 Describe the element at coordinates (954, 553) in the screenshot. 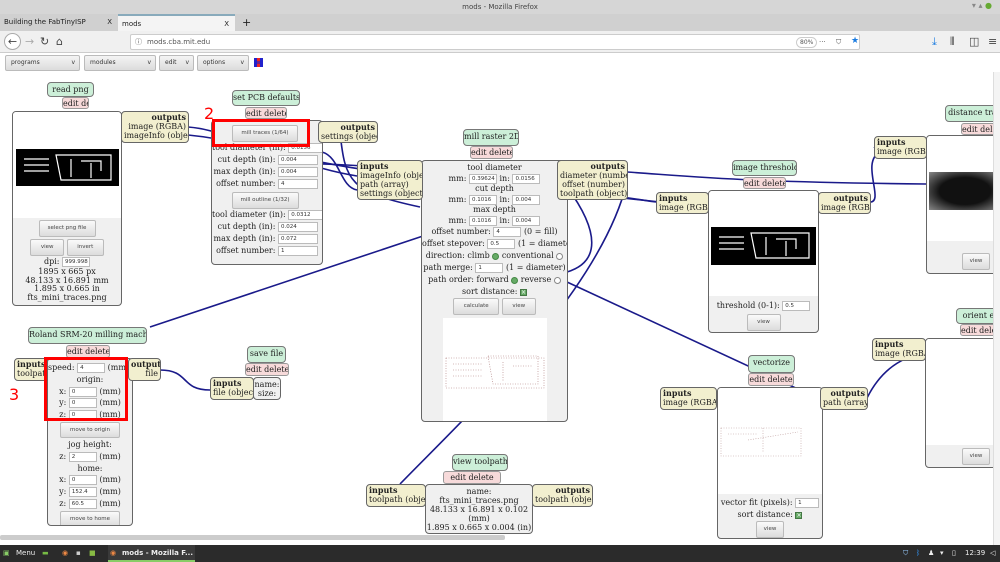

I see `battery-icon: ▯` at that location.